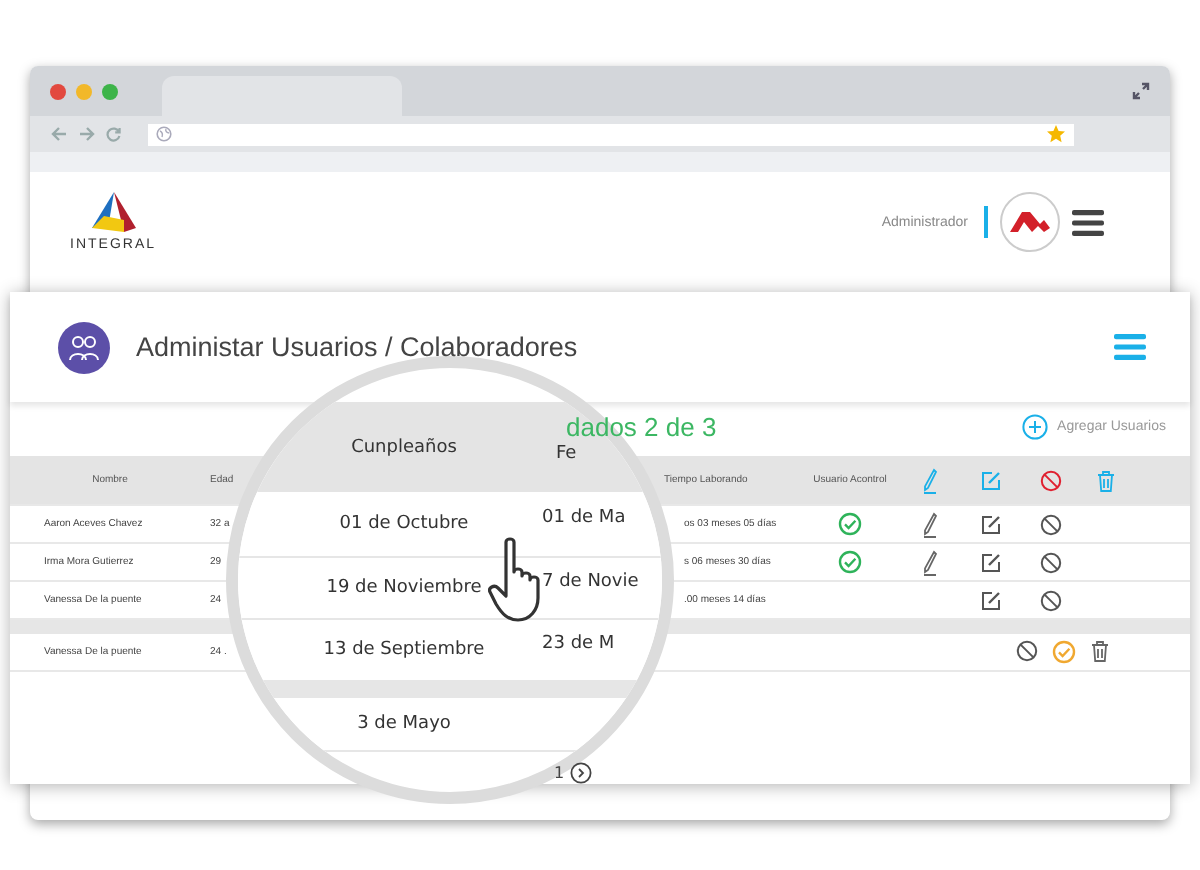  I want to click on column-header: Fe, so click(566, 454).